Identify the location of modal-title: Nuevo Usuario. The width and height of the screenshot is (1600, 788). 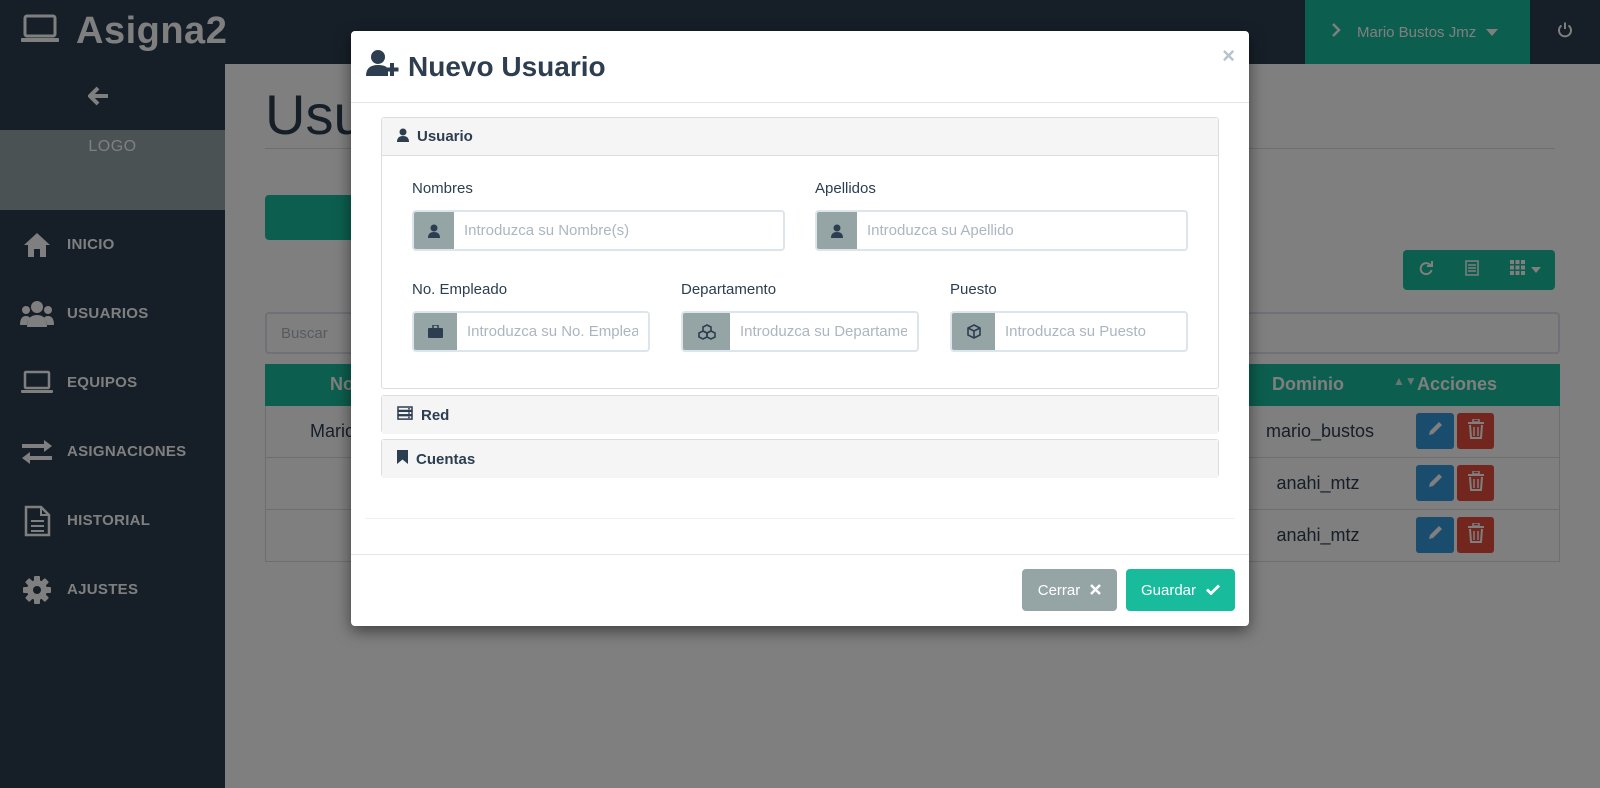
(486, 66).